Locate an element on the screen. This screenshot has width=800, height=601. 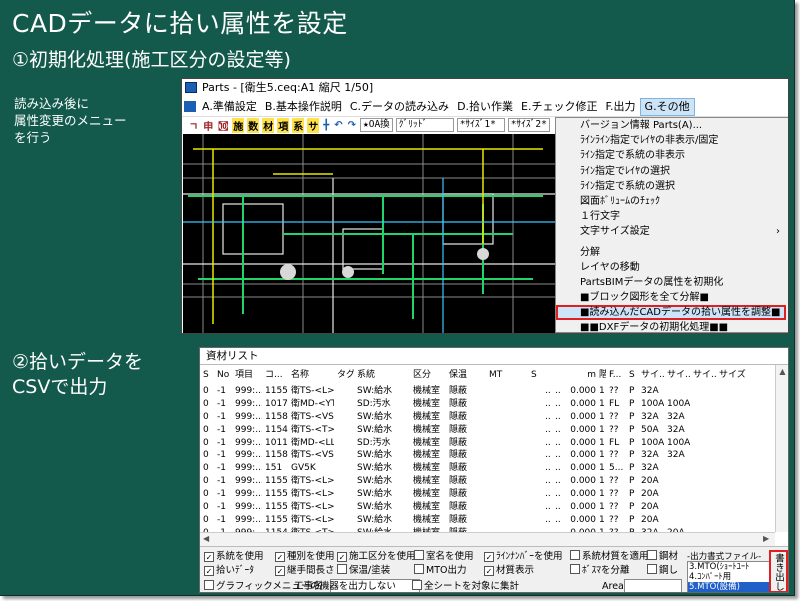
tool-button: 申 is located at coordinates (208, 125).